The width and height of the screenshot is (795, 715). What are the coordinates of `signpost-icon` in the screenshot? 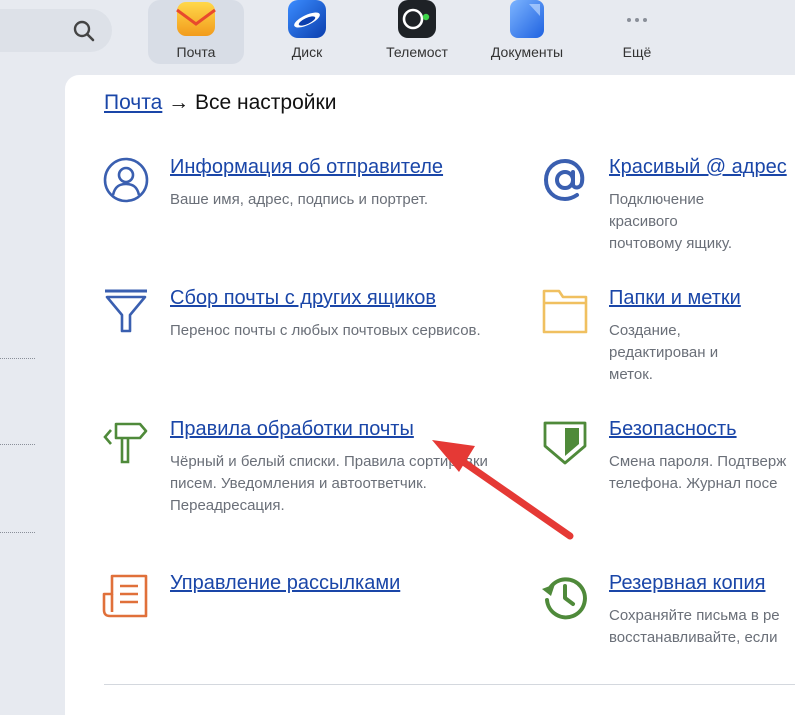 It's located at (125, 443).